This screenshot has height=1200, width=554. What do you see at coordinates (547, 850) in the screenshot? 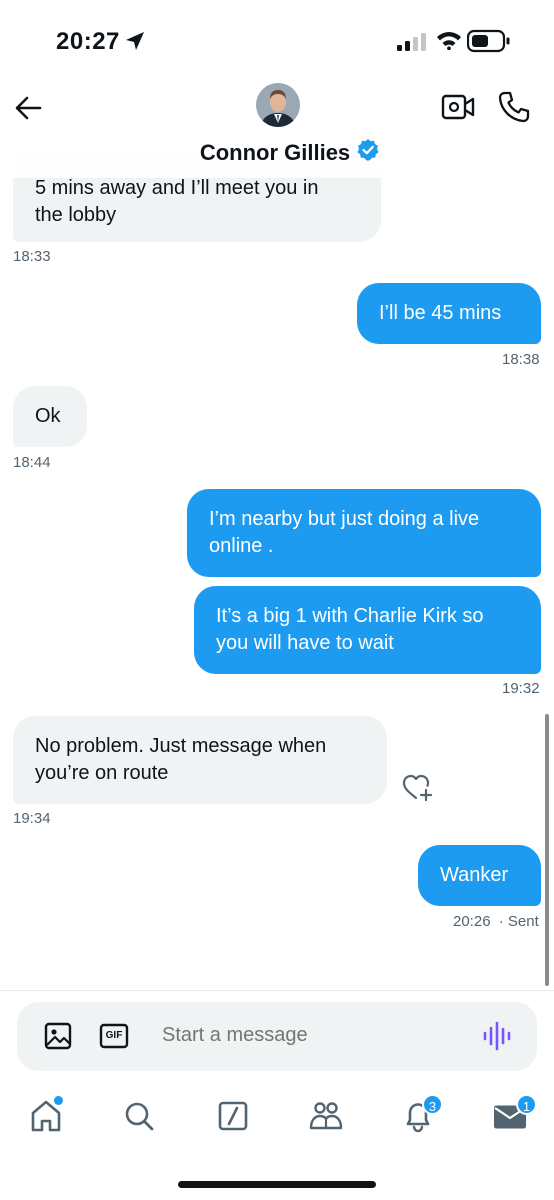
I see `scrollbar` at bounding box center [547, 850].